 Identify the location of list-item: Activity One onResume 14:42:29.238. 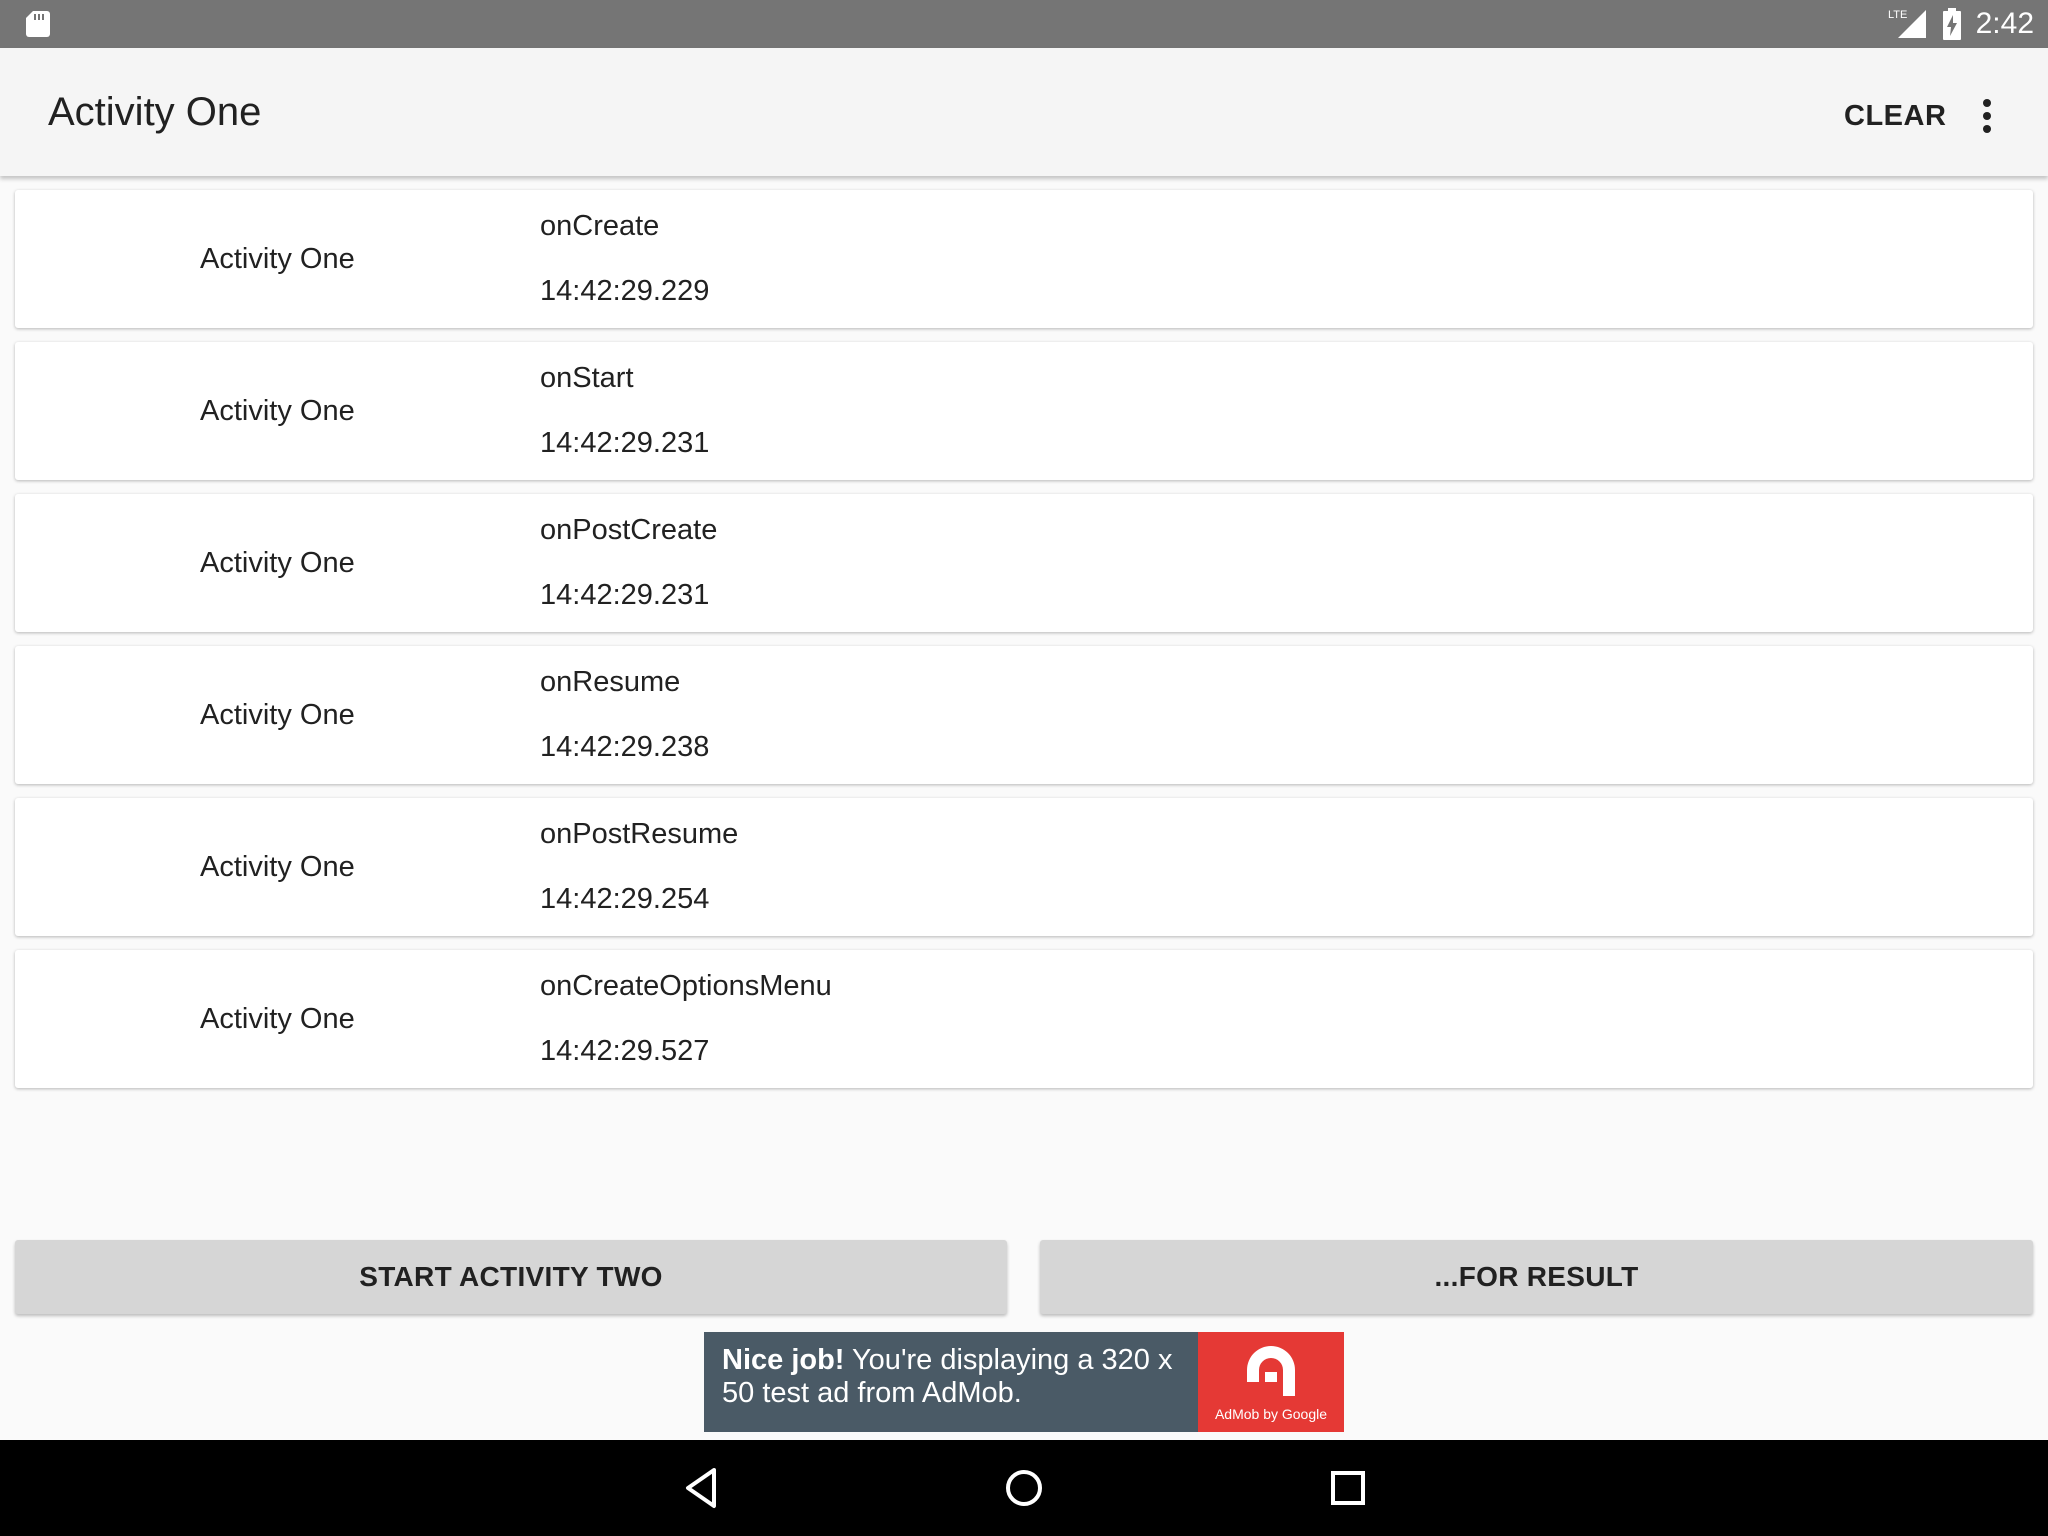
(1024, 715).